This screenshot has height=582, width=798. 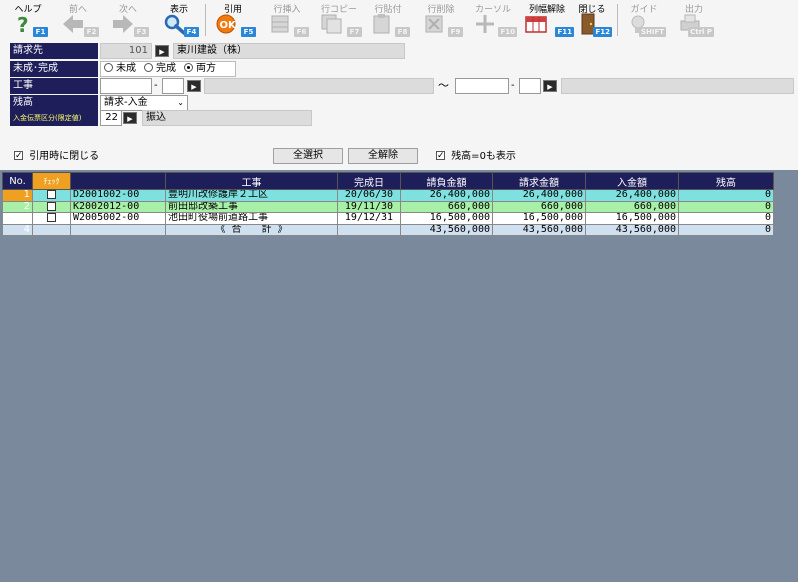 What do you see at coordinates (632, 229) in the screenshot?
I see `paid-amount-cell: 43,560,000` at bounding box center [632, 229].